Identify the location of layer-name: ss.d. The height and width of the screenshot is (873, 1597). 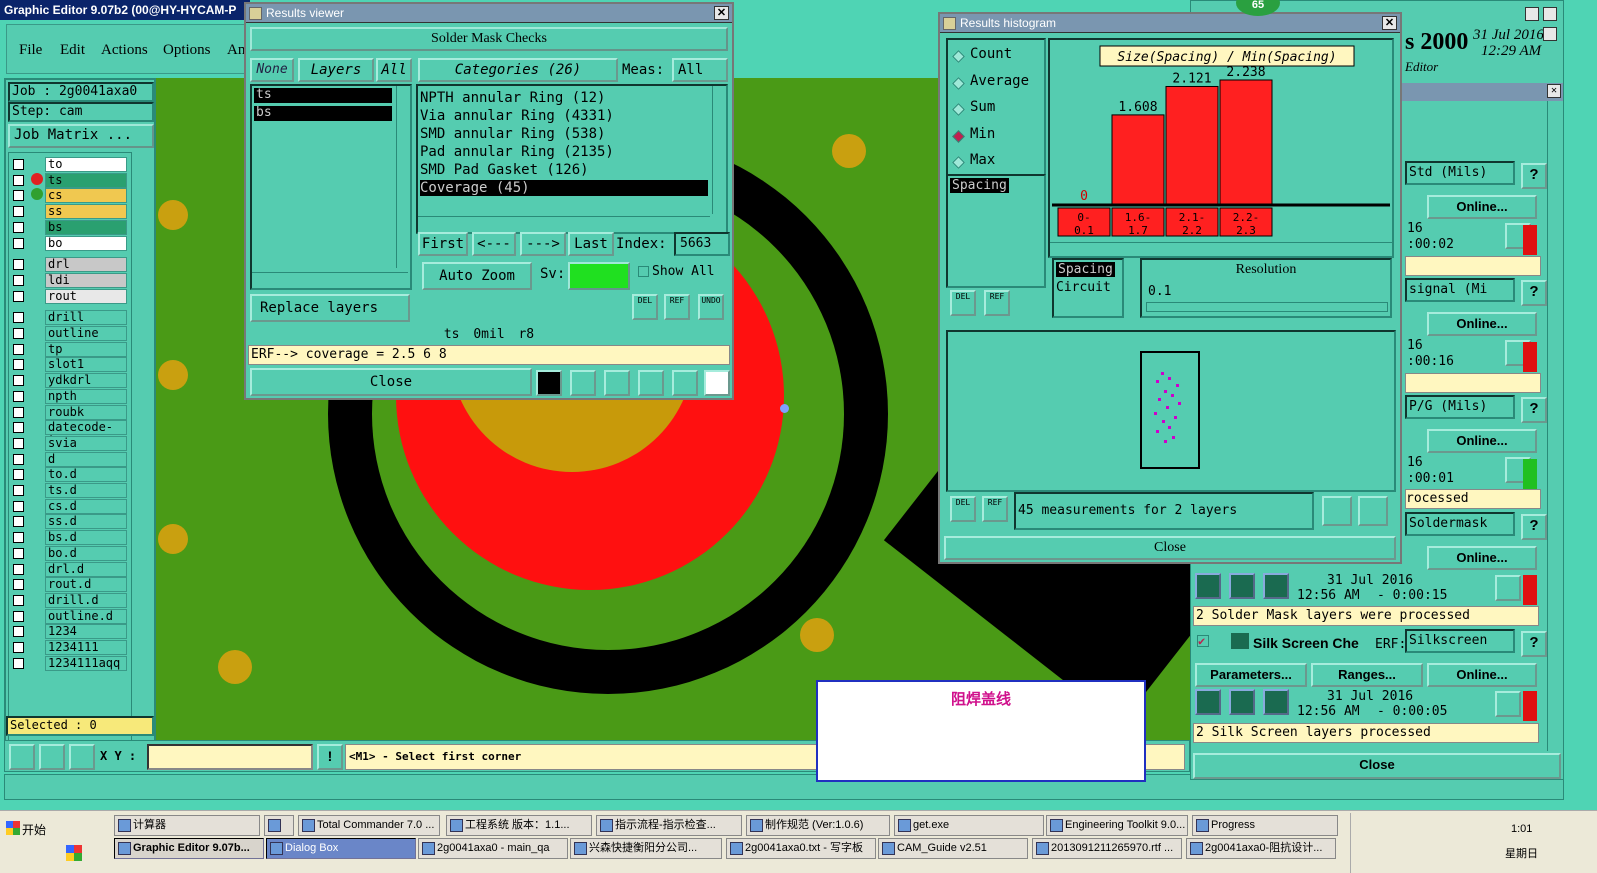
(86, 522).